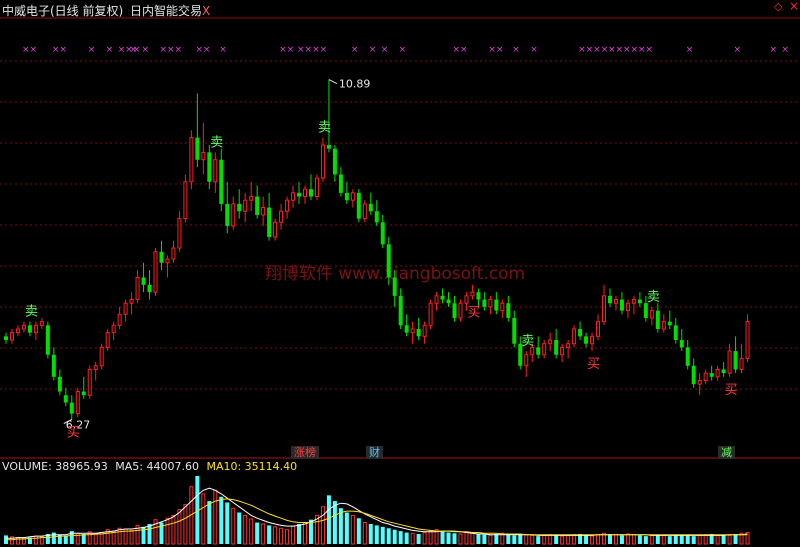 Image resolution: width=800 pixels, height=547 pixels. What do you see at coordinates (374, 452) in the screenshot?
I see `event-tag-finance: 财` at bounding box center [374, 452].